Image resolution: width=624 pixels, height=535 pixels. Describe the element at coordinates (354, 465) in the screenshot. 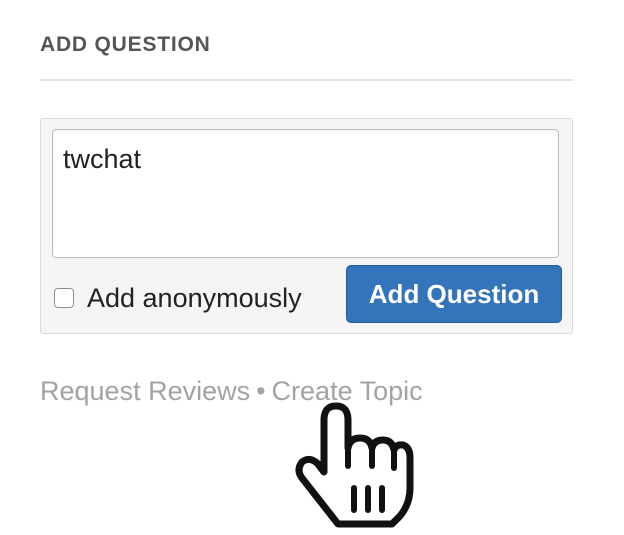

I see `hand-pointer-icon` at that location.